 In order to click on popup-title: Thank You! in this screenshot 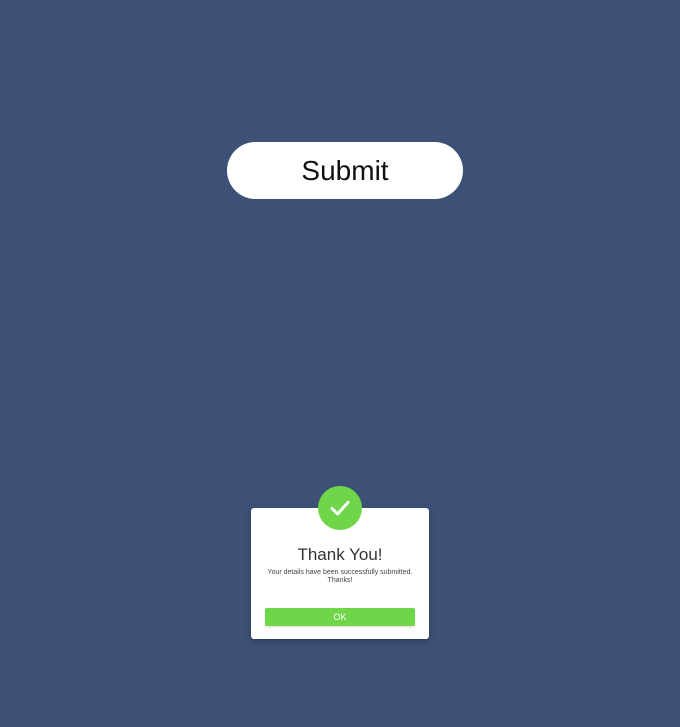, I will do `click(340, 554)`.